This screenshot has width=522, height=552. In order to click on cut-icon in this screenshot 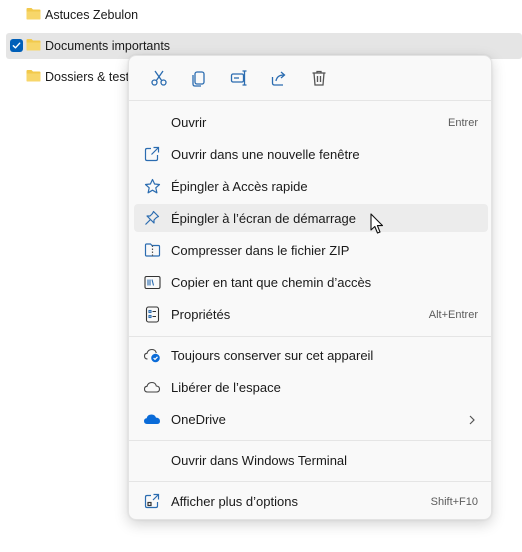, I will do `click(159, 78)`.